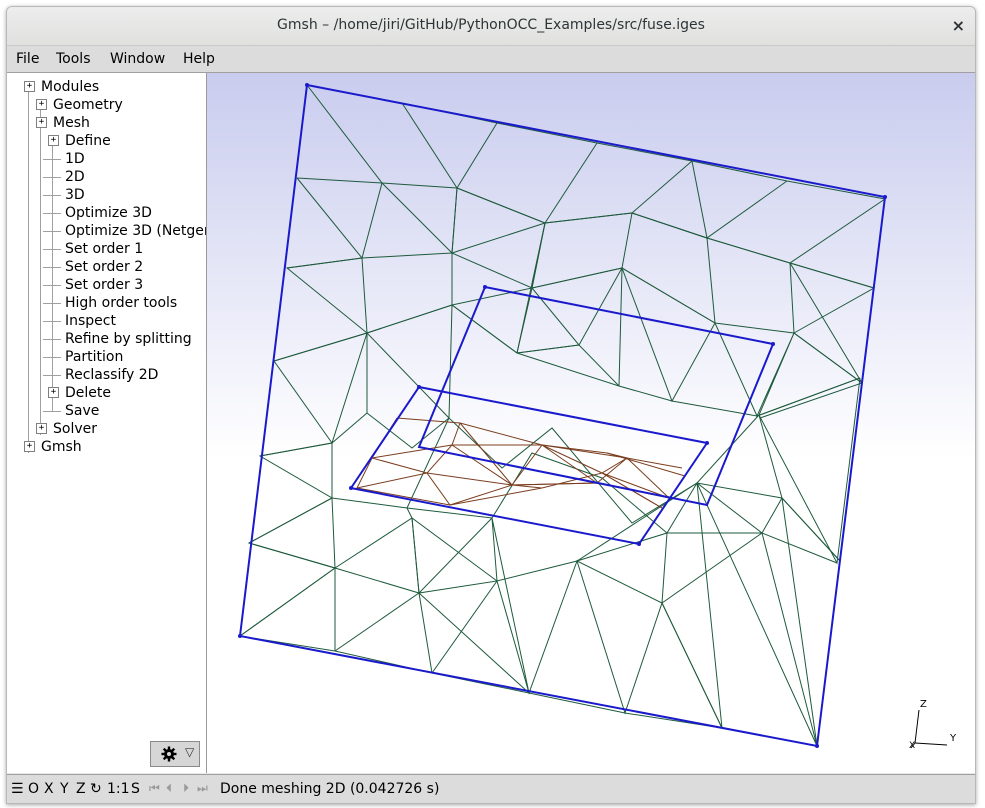  What do you see at coordinates (491, 59) in the screenshot?
I see `menu-bar: File Tools Window Help` at bounding box center [491, 59].